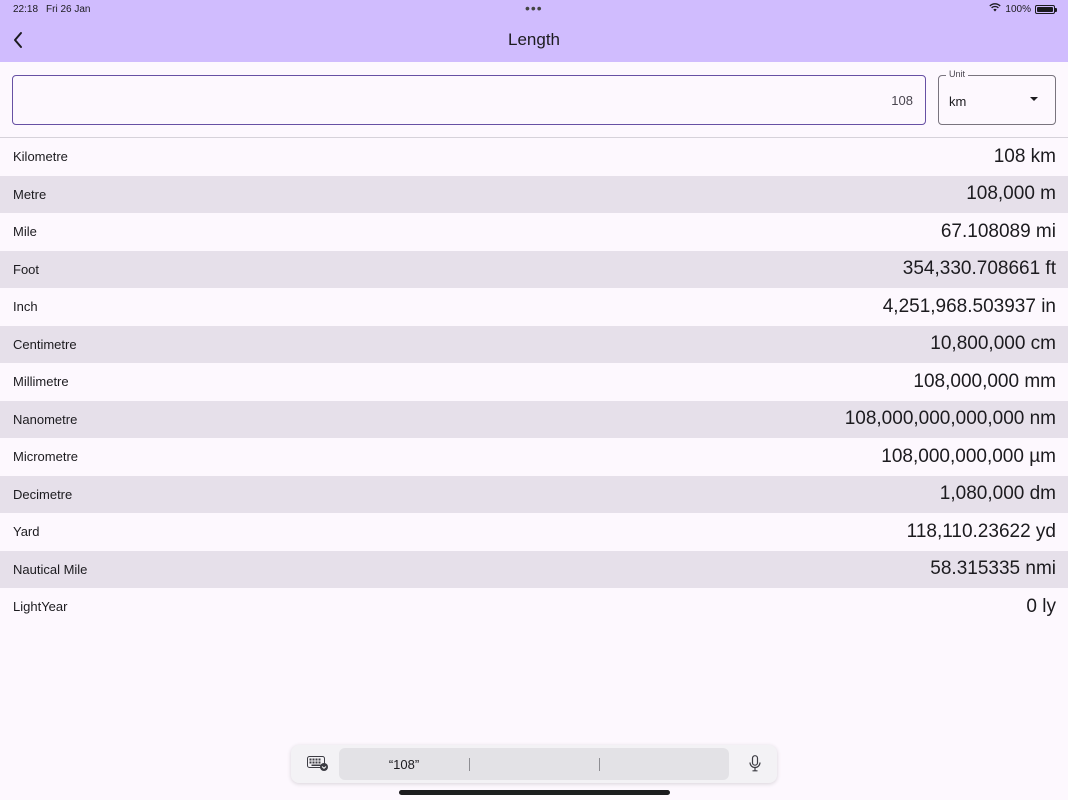 The height and width of the screenshot is (800, 1068). Describe the element at coordinates (25, 307) in the screenshot. I see `unit-name: Inch` at that location.